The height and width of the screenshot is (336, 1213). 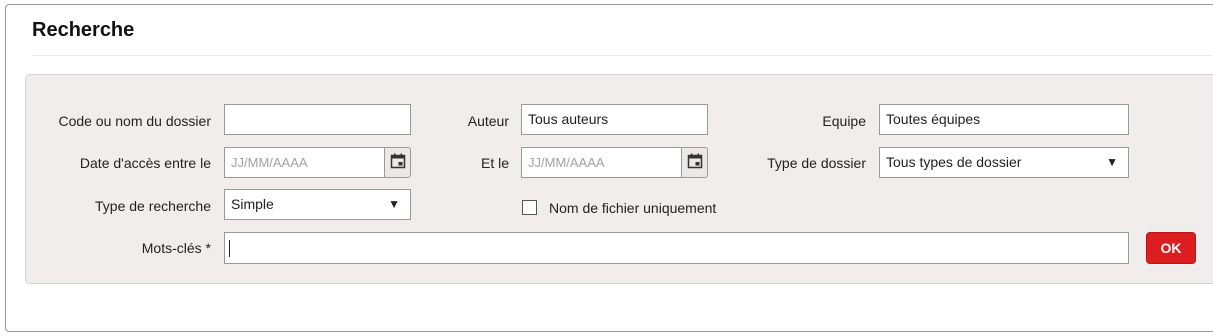 What do you see at coordinates (229, 248) in the screenshot?
I see `text-cursor` at bounding box center [229, 248].